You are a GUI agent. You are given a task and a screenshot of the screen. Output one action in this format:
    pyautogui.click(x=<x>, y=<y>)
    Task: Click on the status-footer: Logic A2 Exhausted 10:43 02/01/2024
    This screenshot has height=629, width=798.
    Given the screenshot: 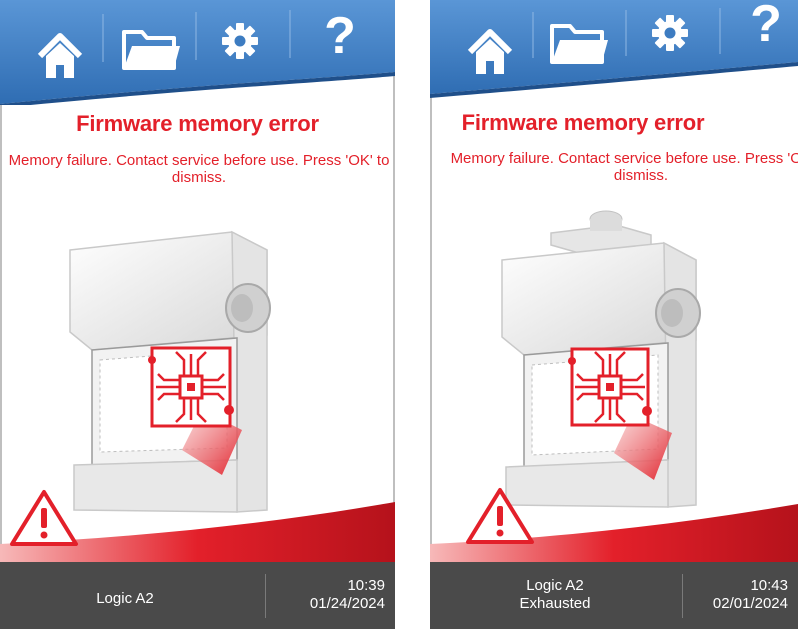 What is the action you would take?
    pyautogui.click(x=614, y=595)
    